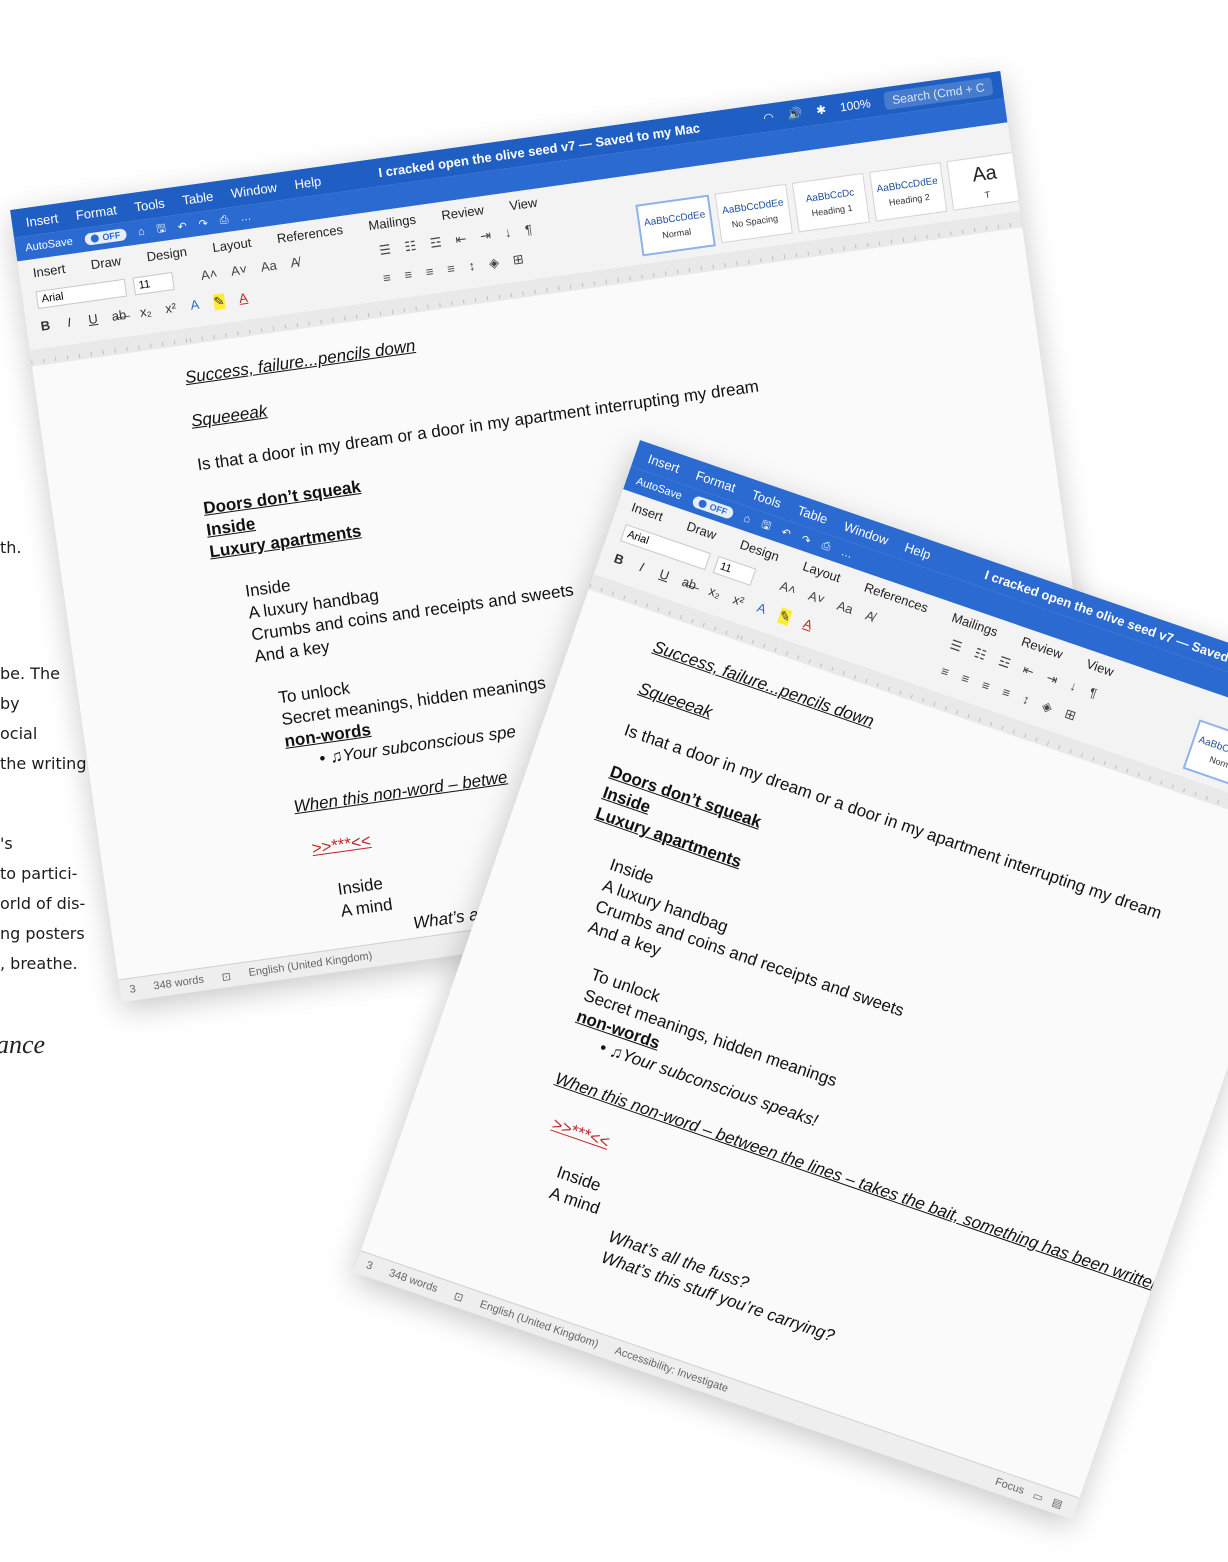  I want to click on style-heading-2: AaBbCcDdEe Heading 2, so click(908, 192).